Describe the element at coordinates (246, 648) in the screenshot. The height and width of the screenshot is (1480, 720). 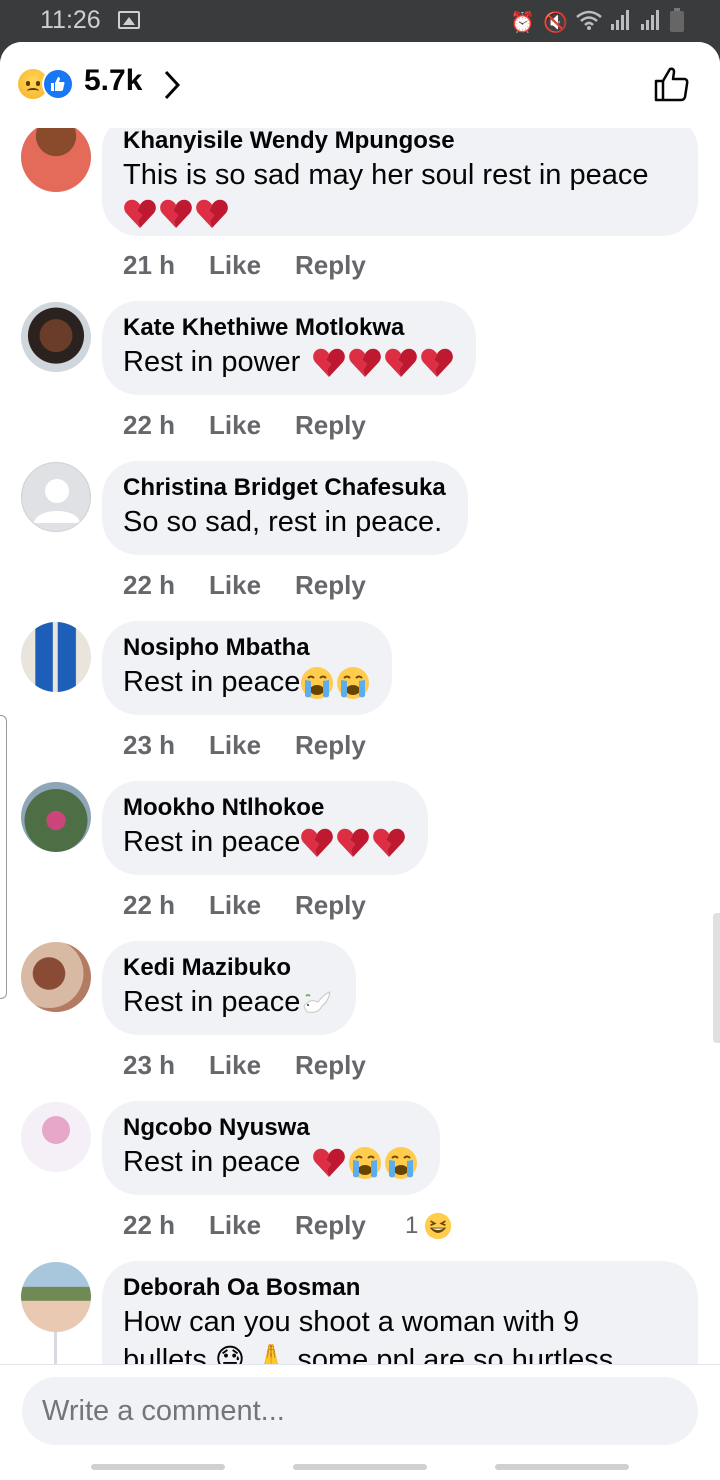
I see `comment-author: Nosipho Mbatha` at that location.